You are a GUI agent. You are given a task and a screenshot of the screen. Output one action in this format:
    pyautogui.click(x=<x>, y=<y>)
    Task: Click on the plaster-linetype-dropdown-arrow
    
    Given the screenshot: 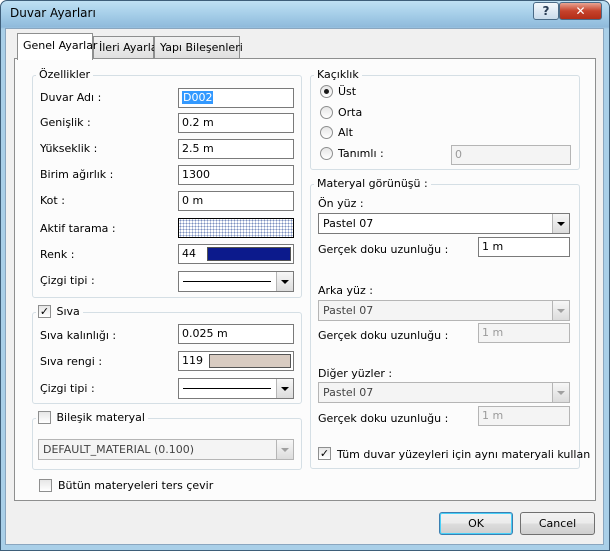 What is the action you would take?
    pyautogui.click(x=284, y=388)
    